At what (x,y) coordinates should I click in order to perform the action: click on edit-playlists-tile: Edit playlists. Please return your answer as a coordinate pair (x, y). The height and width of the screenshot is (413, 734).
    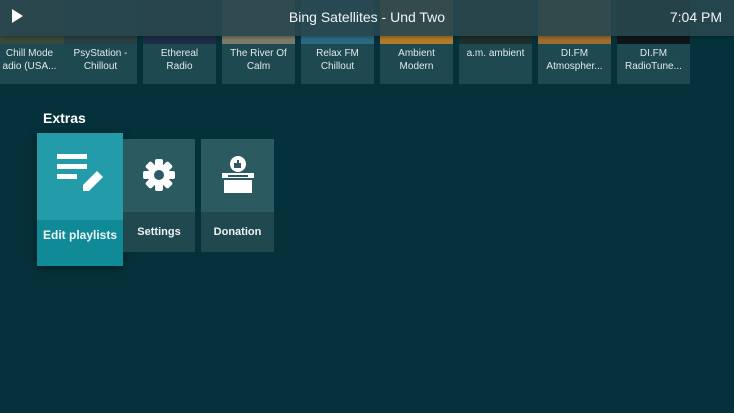
    Looking at the image, I should click on (80, 199).